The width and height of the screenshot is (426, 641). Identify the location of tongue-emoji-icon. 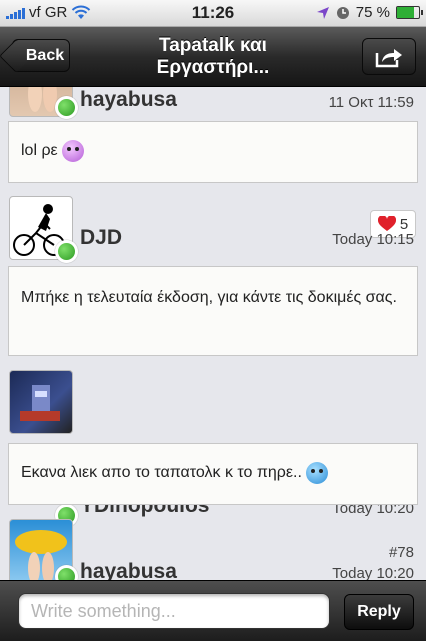
(72, 150).